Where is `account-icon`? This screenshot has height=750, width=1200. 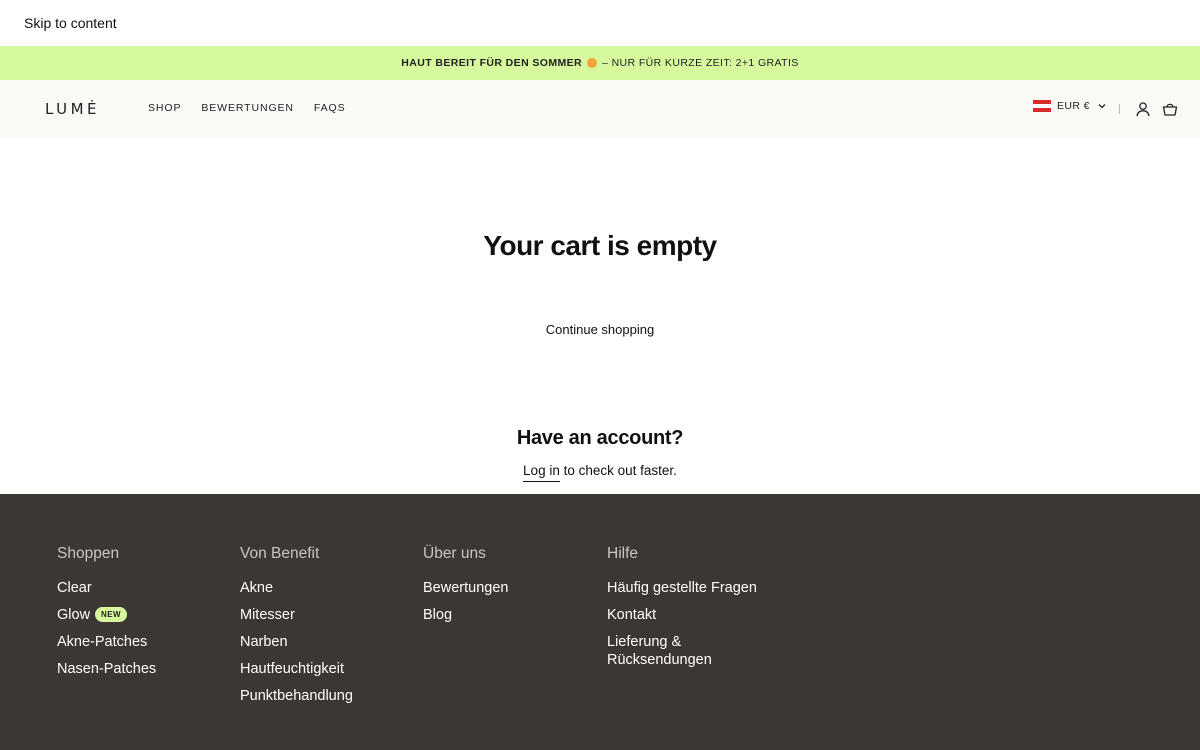
account-icon is located at coordinates (1143, 109).